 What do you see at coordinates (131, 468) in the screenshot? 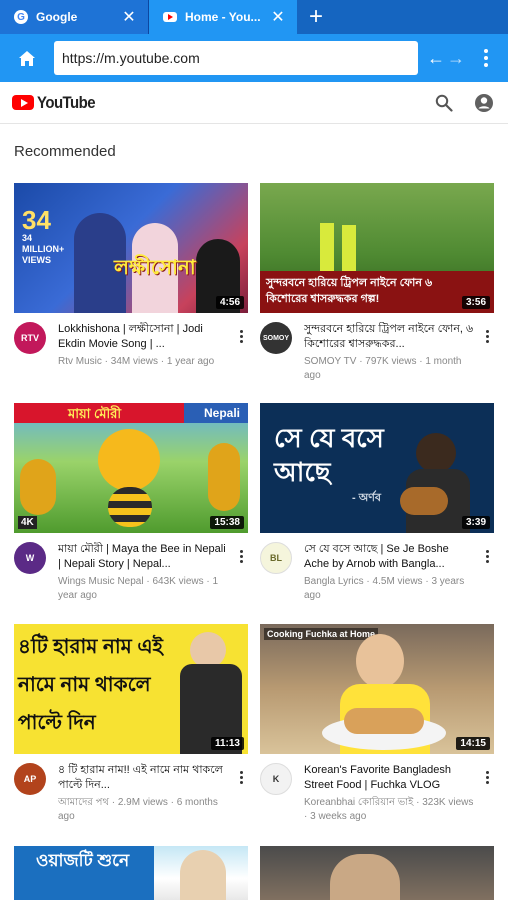
I see `video-thumbnail: মায়া মৌরী Nepali 4K 15:38` at bounding box center [131, 468].